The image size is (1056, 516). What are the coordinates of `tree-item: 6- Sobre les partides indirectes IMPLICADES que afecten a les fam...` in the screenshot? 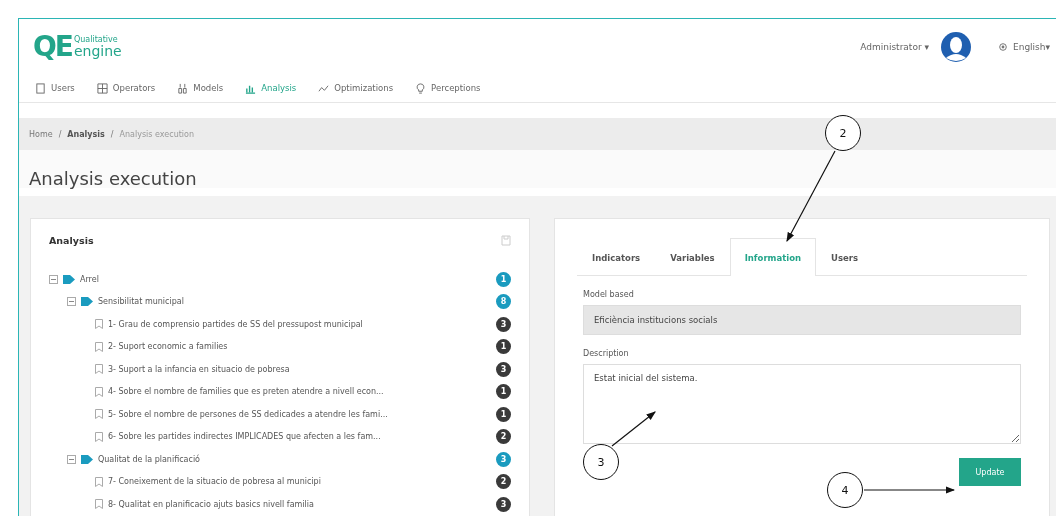 It's located at (244, 437).